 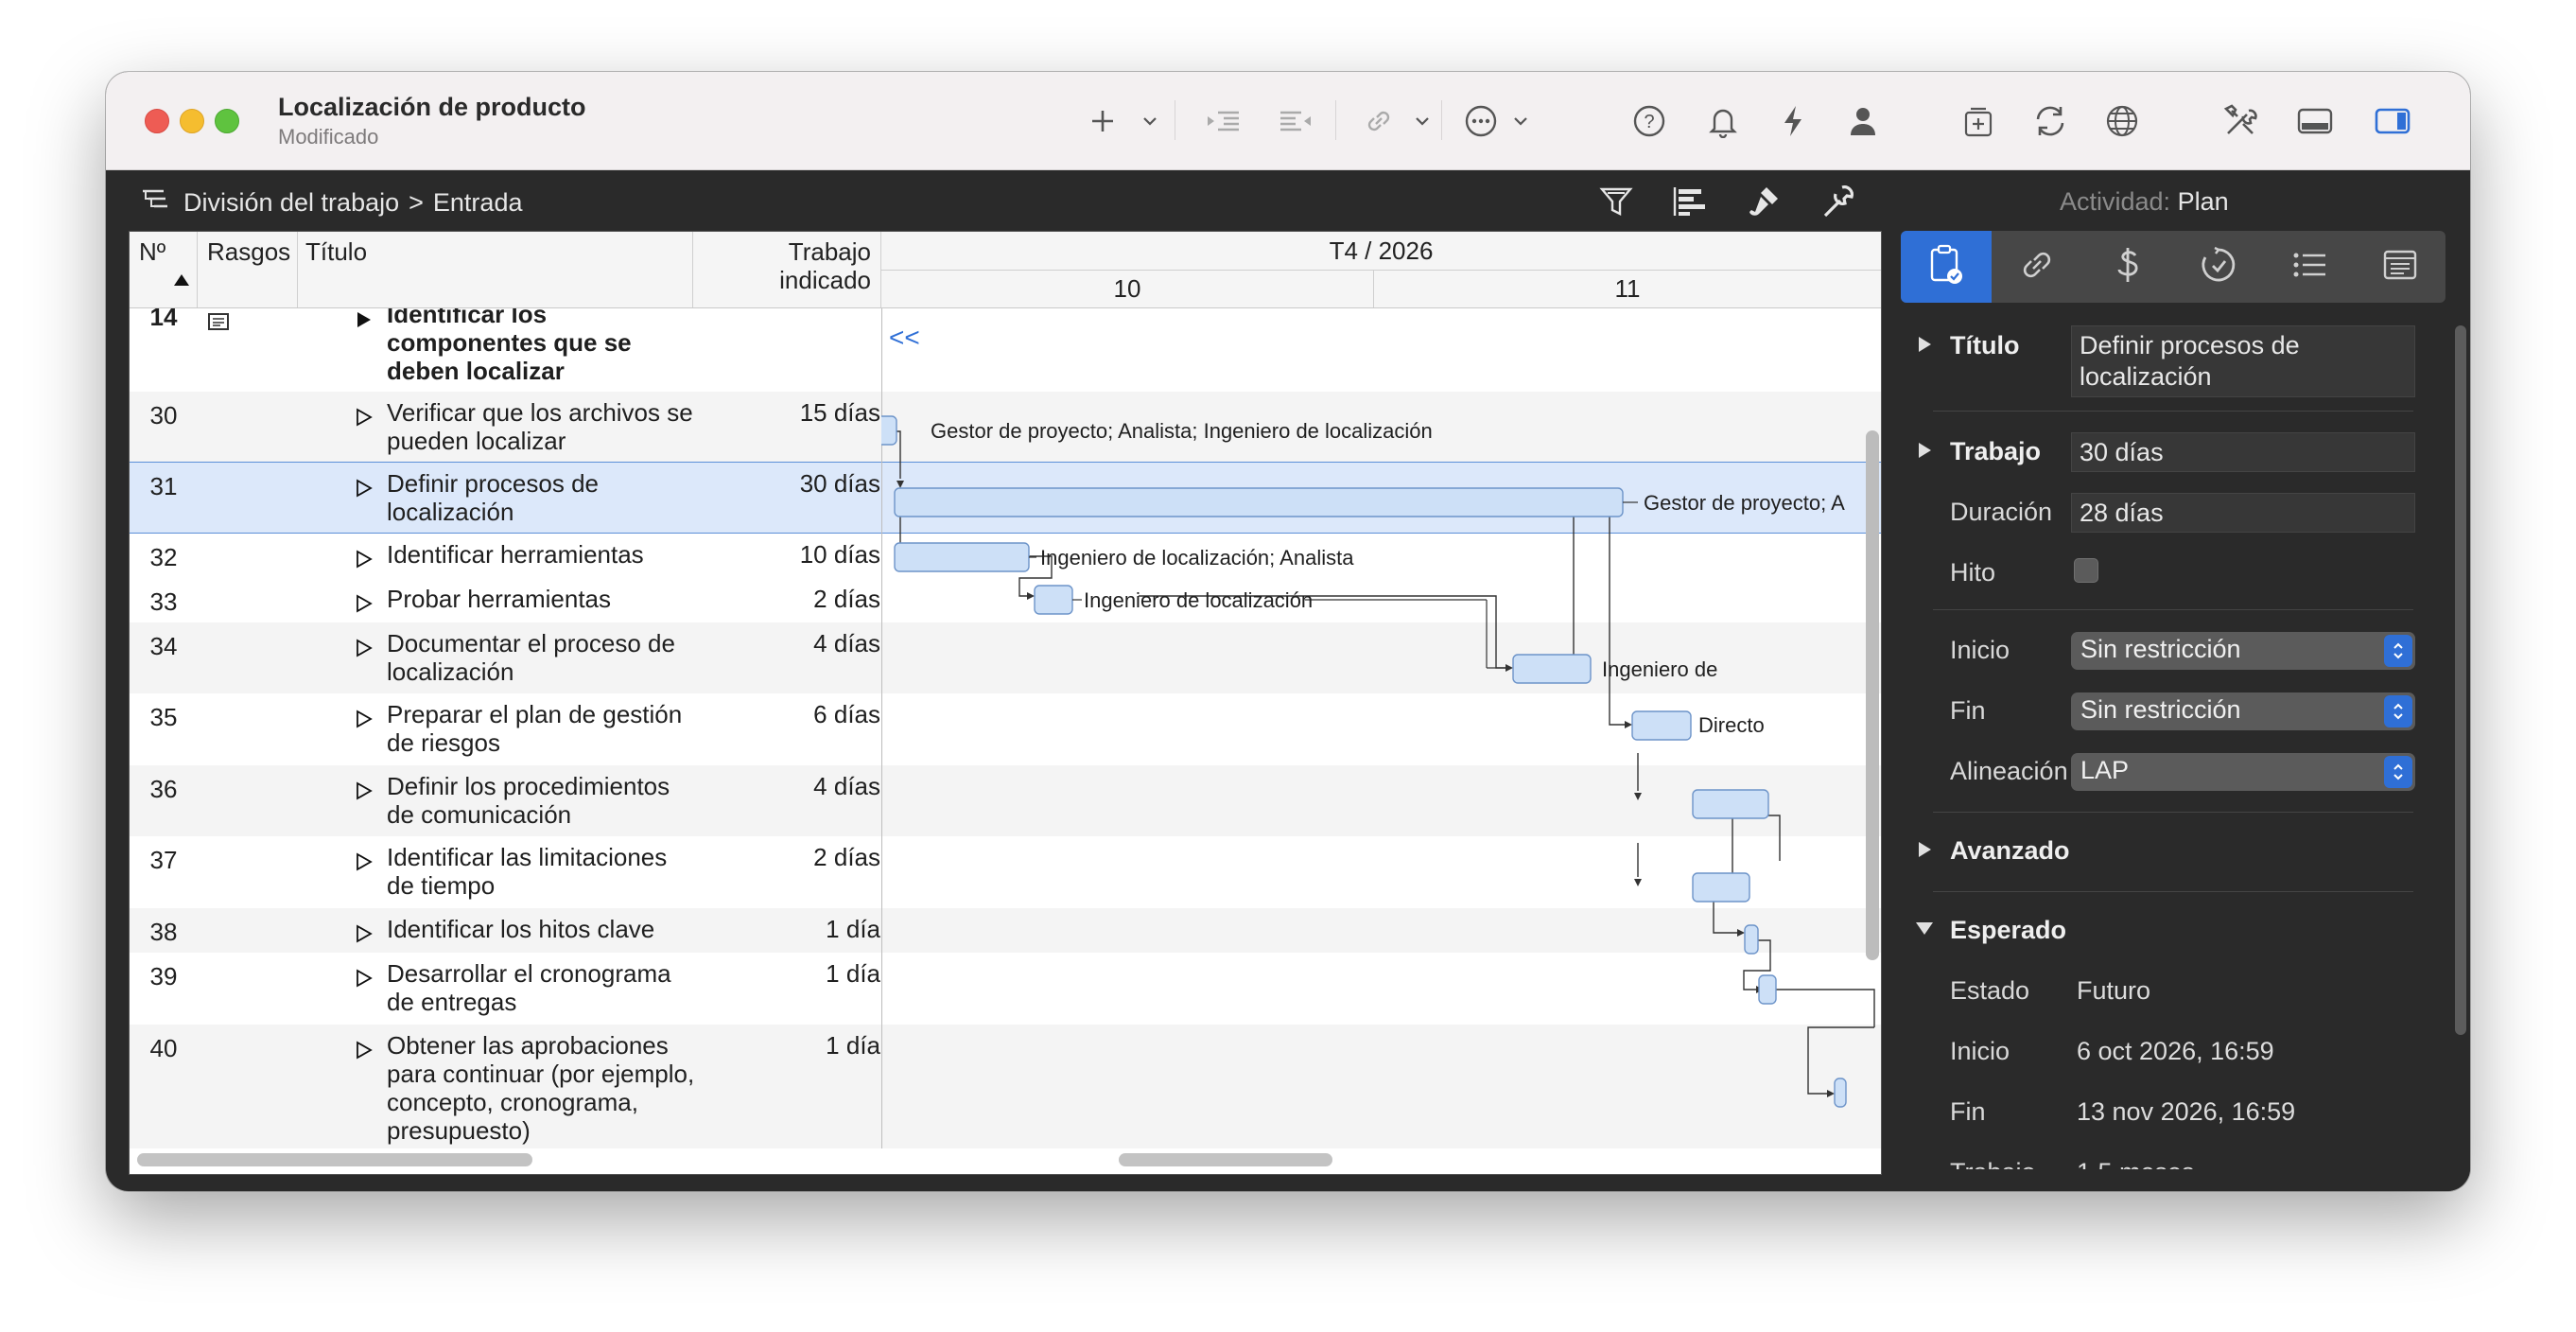 I want to click on bell-icon, so click(x=1723, y=121).